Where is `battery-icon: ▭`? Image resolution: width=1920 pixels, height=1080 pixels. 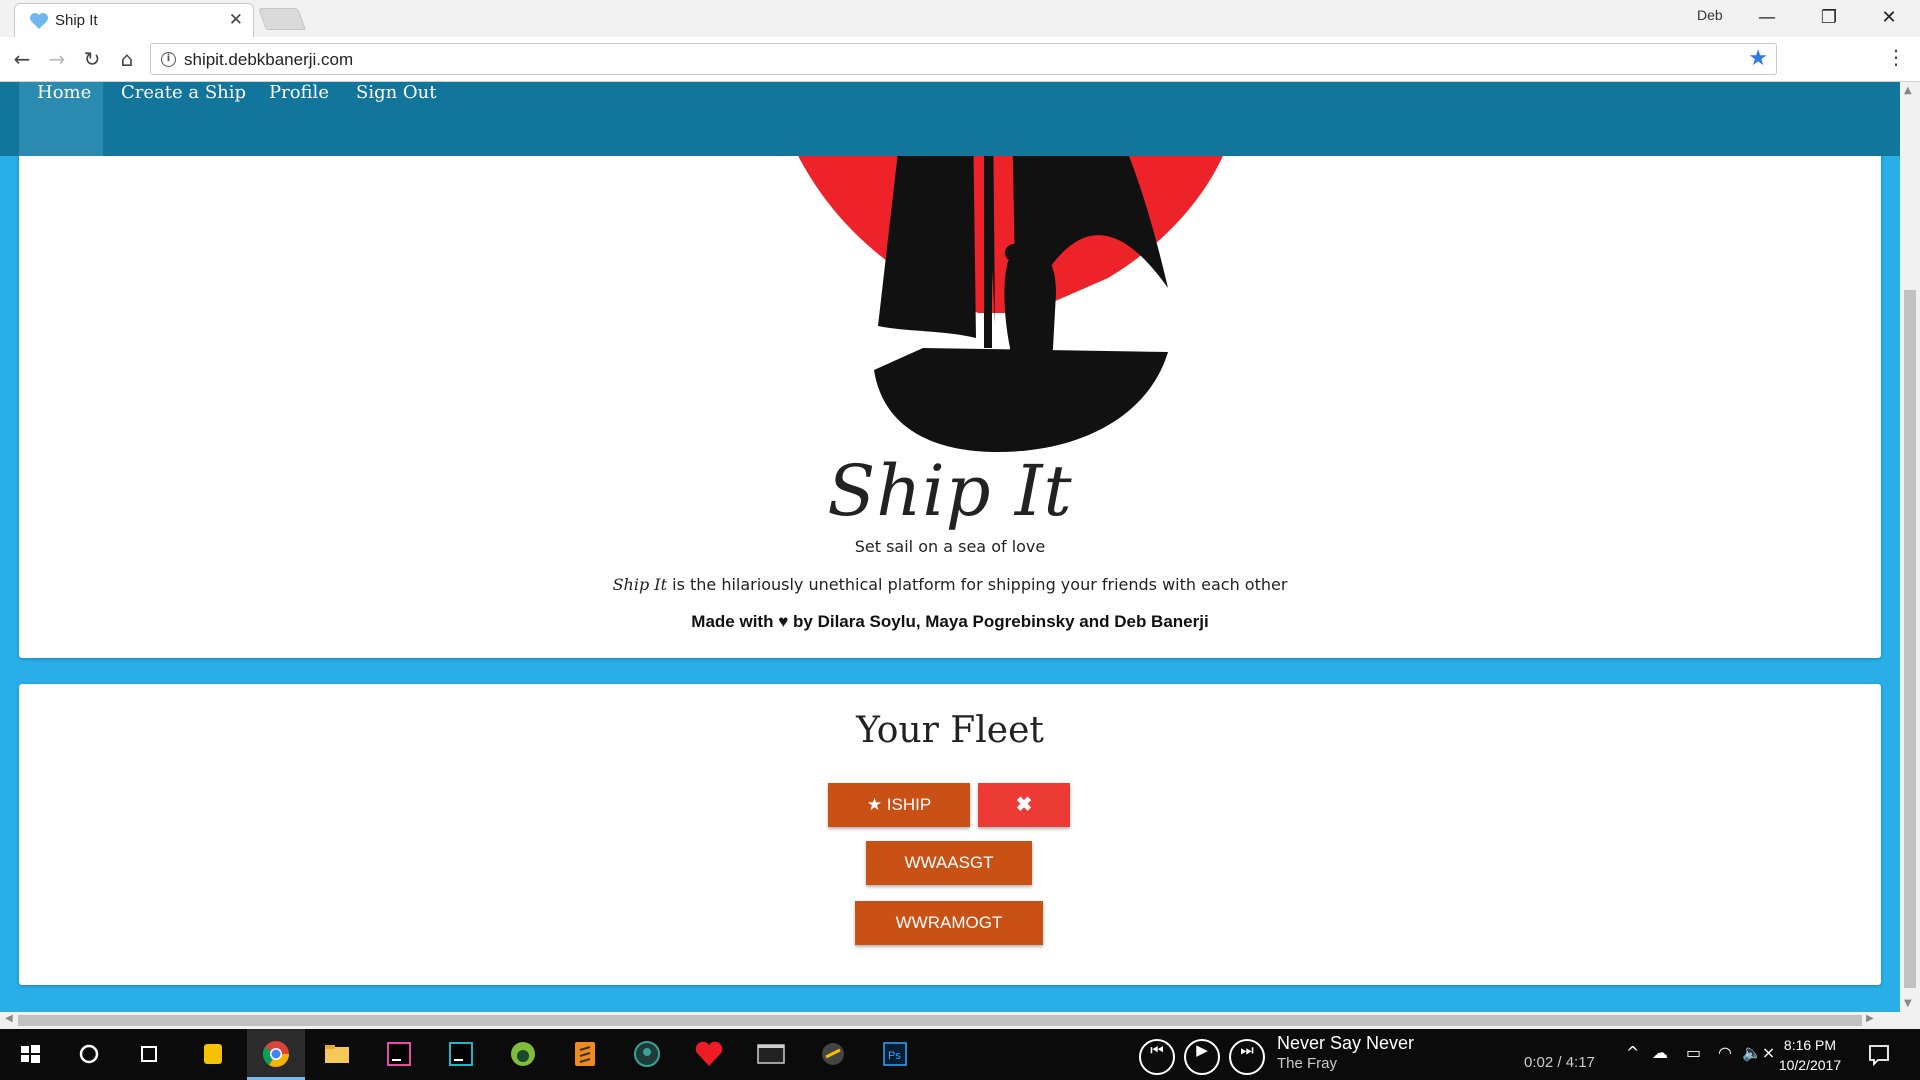 battery-icon: ▭ is located at coordinates (1693, 1052).